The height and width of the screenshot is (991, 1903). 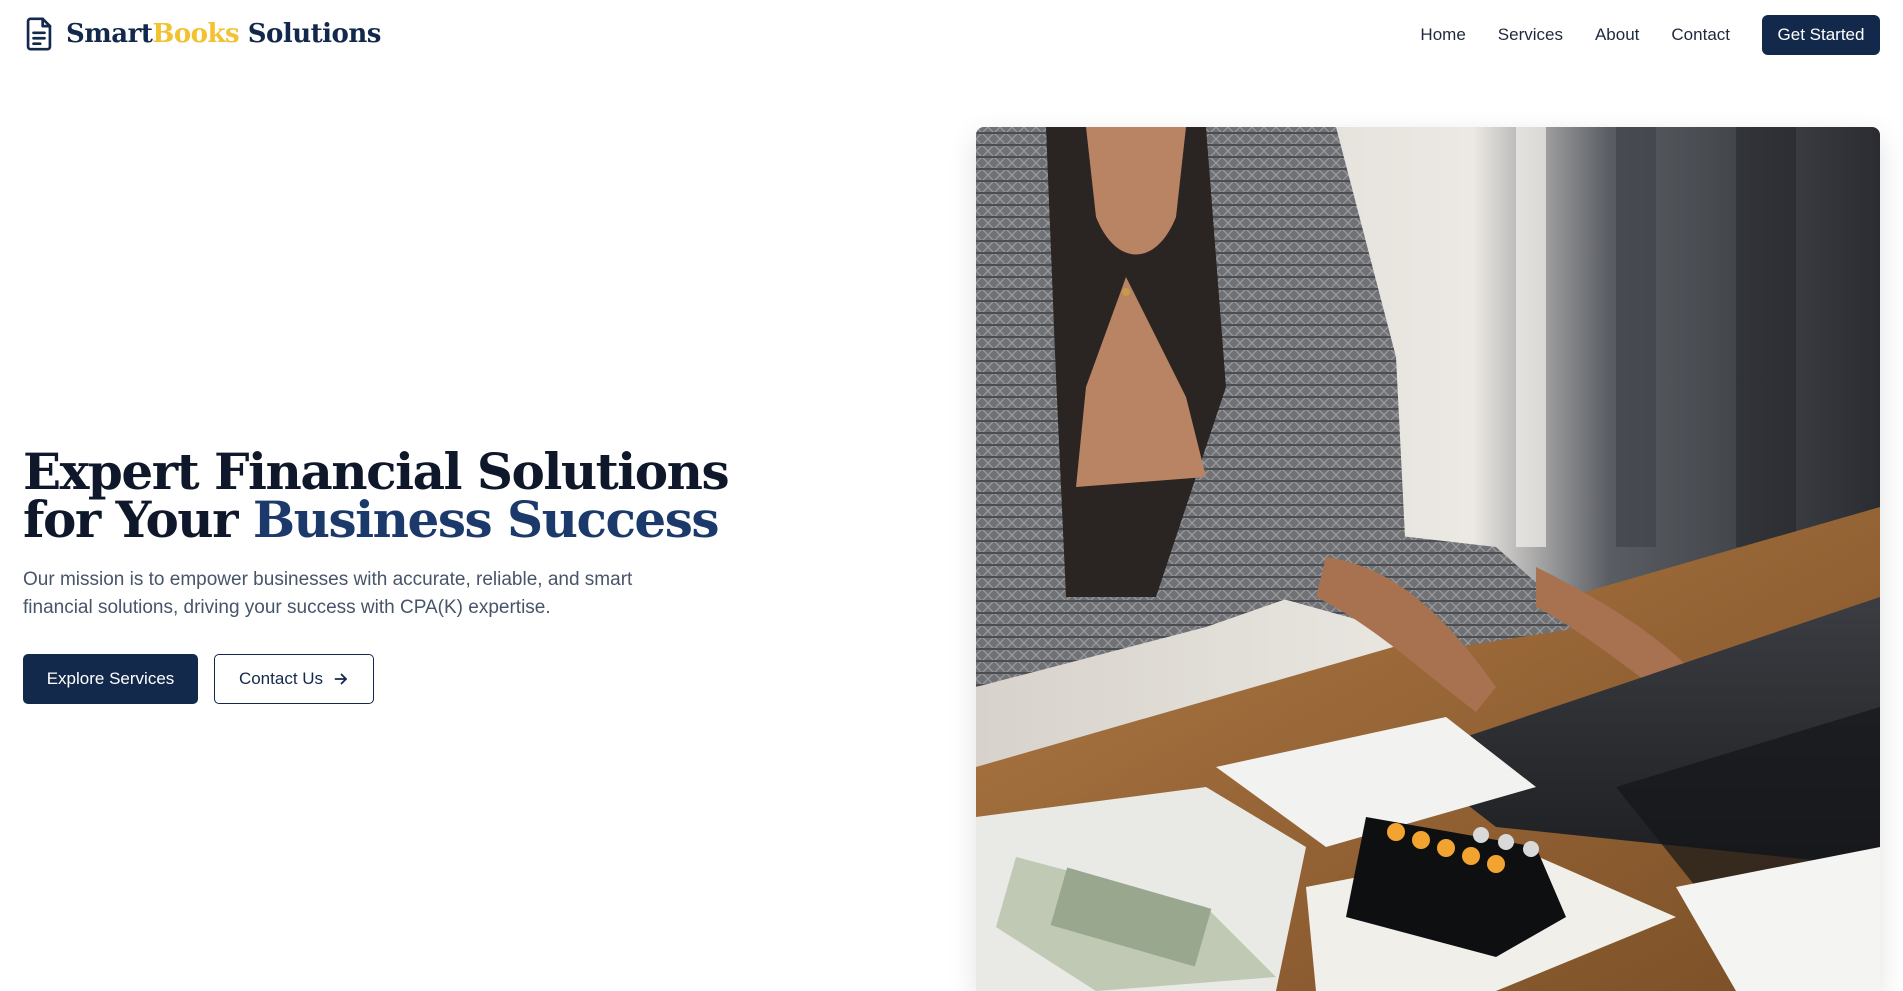 What do you see at coordinates (1530, 35) in the screenshot?
I see `nav-item-services: Services` at bounding box center [1530, 35].